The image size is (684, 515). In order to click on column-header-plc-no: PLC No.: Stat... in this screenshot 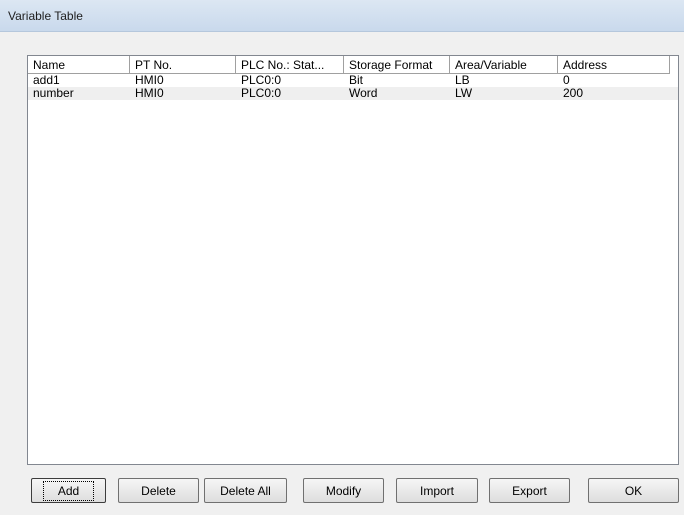, I will do `click(290, 65)`.